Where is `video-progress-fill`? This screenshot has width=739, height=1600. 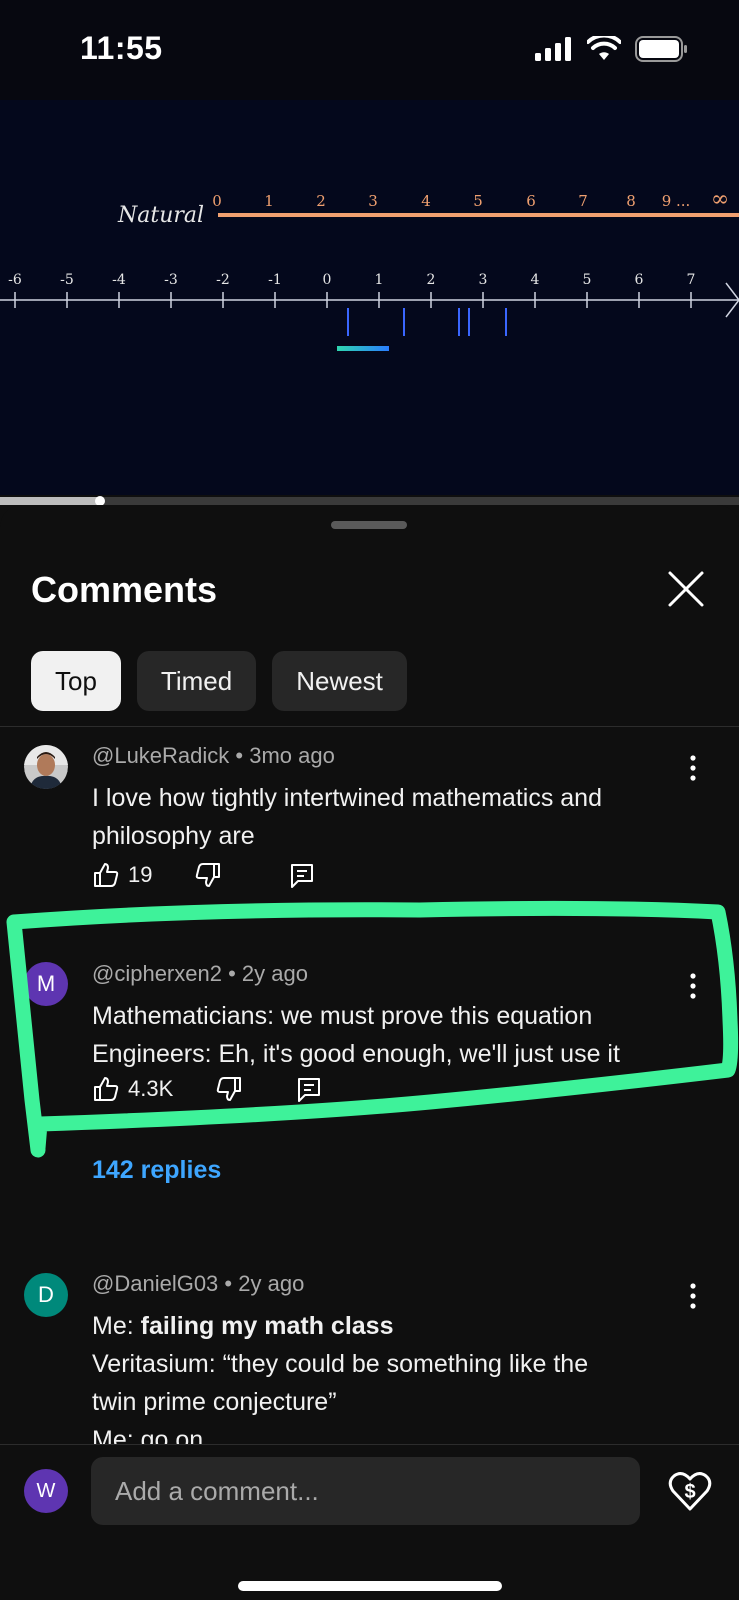
video-progress-fill is located at coordinates (50, 501).